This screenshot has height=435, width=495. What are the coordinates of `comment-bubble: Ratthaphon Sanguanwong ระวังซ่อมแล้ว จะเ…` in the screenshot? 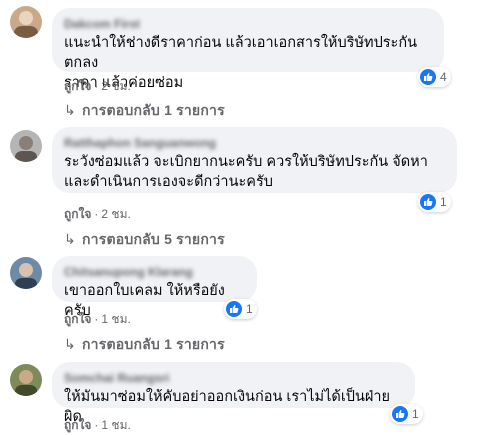 It's located at (254, 160).